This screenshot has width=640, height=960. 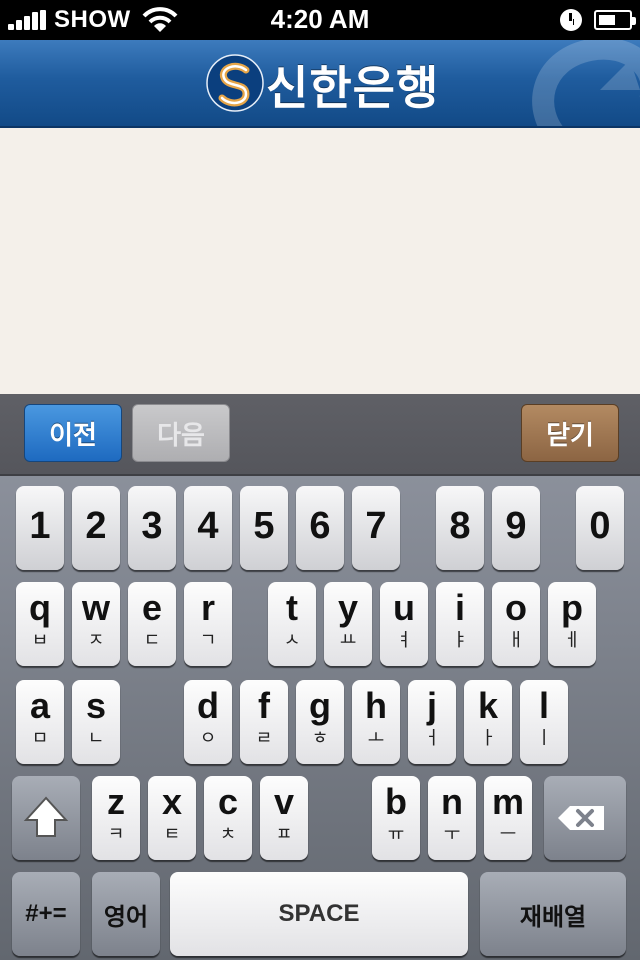 What do you see at coordinates (292, 624) in the screenshot?
I see `key-t: tㅅ` at bounding box center [292, 624].